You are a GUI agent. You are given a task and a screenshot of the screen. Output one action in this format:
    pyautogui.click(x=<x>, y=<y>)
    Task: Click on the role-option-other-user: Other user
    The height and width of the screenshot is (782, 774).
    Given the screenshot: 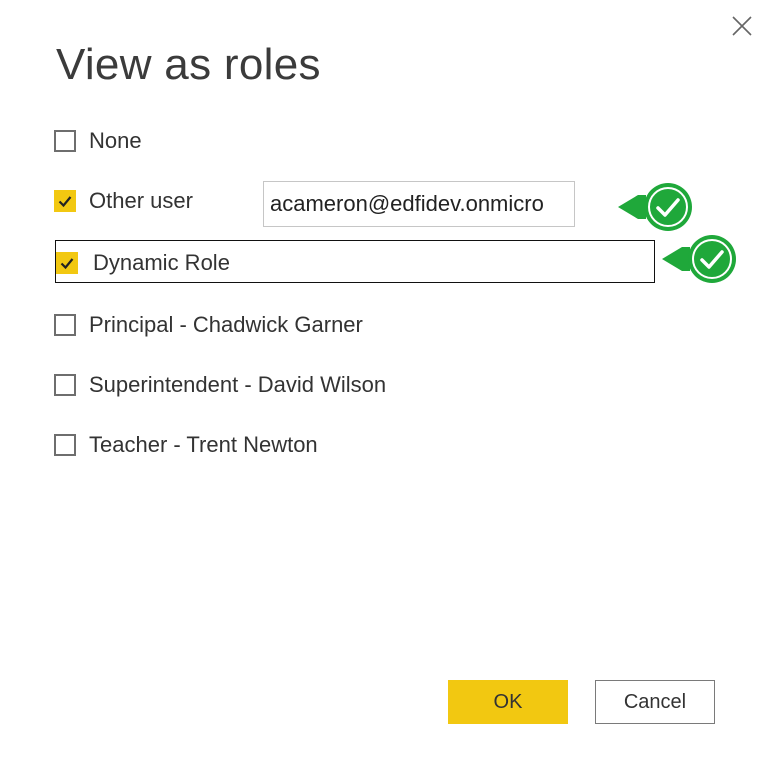 What is the action you would take?
    pyautogui.click(x=123, y=201)
    